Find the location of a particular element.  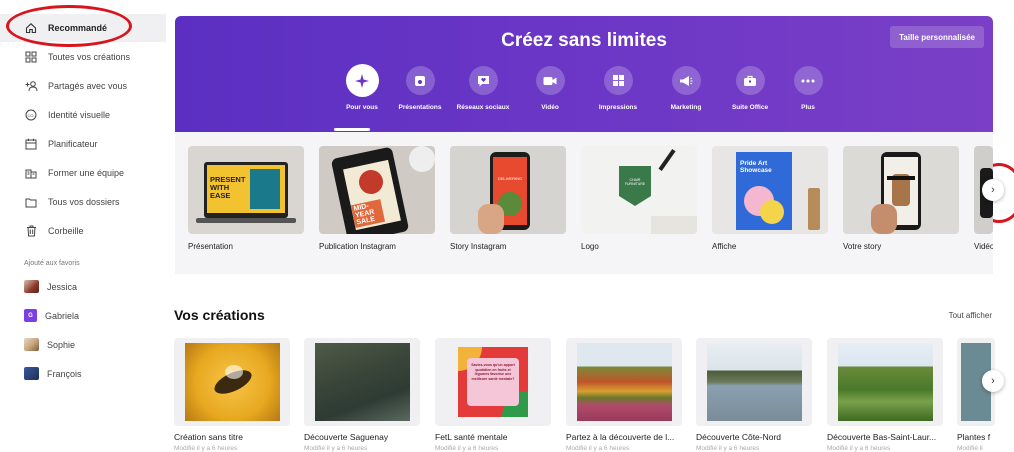

favorite-label: Sophie is located at coordinates (61, 344).